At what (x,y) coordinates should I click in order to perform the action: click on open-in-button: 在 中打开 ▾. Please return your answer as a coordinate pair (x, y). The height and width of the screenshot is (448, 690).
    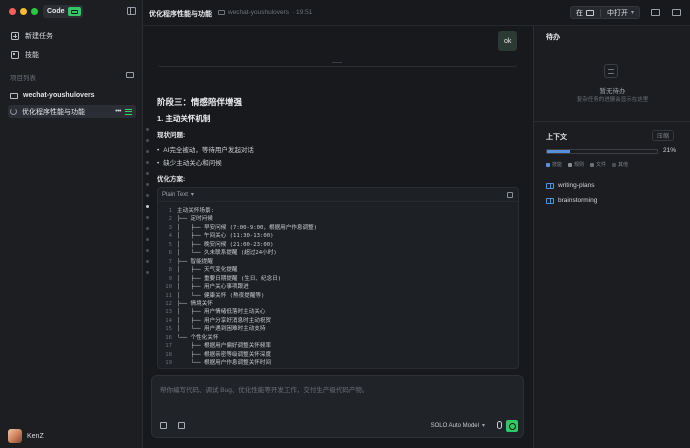
    Looking at the image, I should click on (605, 12).